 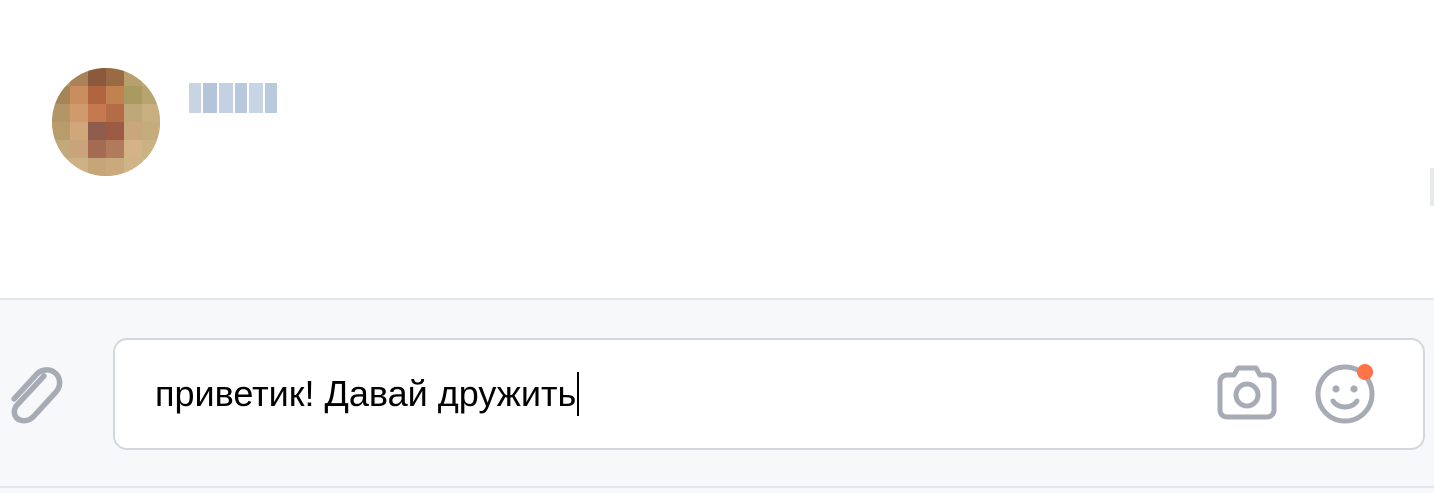 I want to click on message-input-value: приветик! Давай дружить, so click(x=366, y=393).